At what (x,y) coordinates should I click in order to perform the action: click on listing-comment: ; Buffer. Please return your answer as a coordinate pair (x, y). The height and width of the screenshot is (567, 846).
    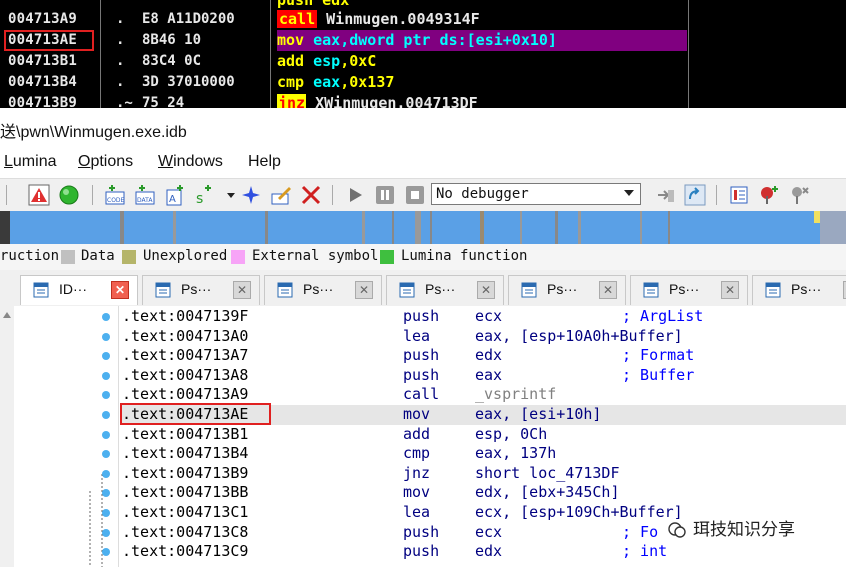
    Looking at the image, I should click on (658, 374).